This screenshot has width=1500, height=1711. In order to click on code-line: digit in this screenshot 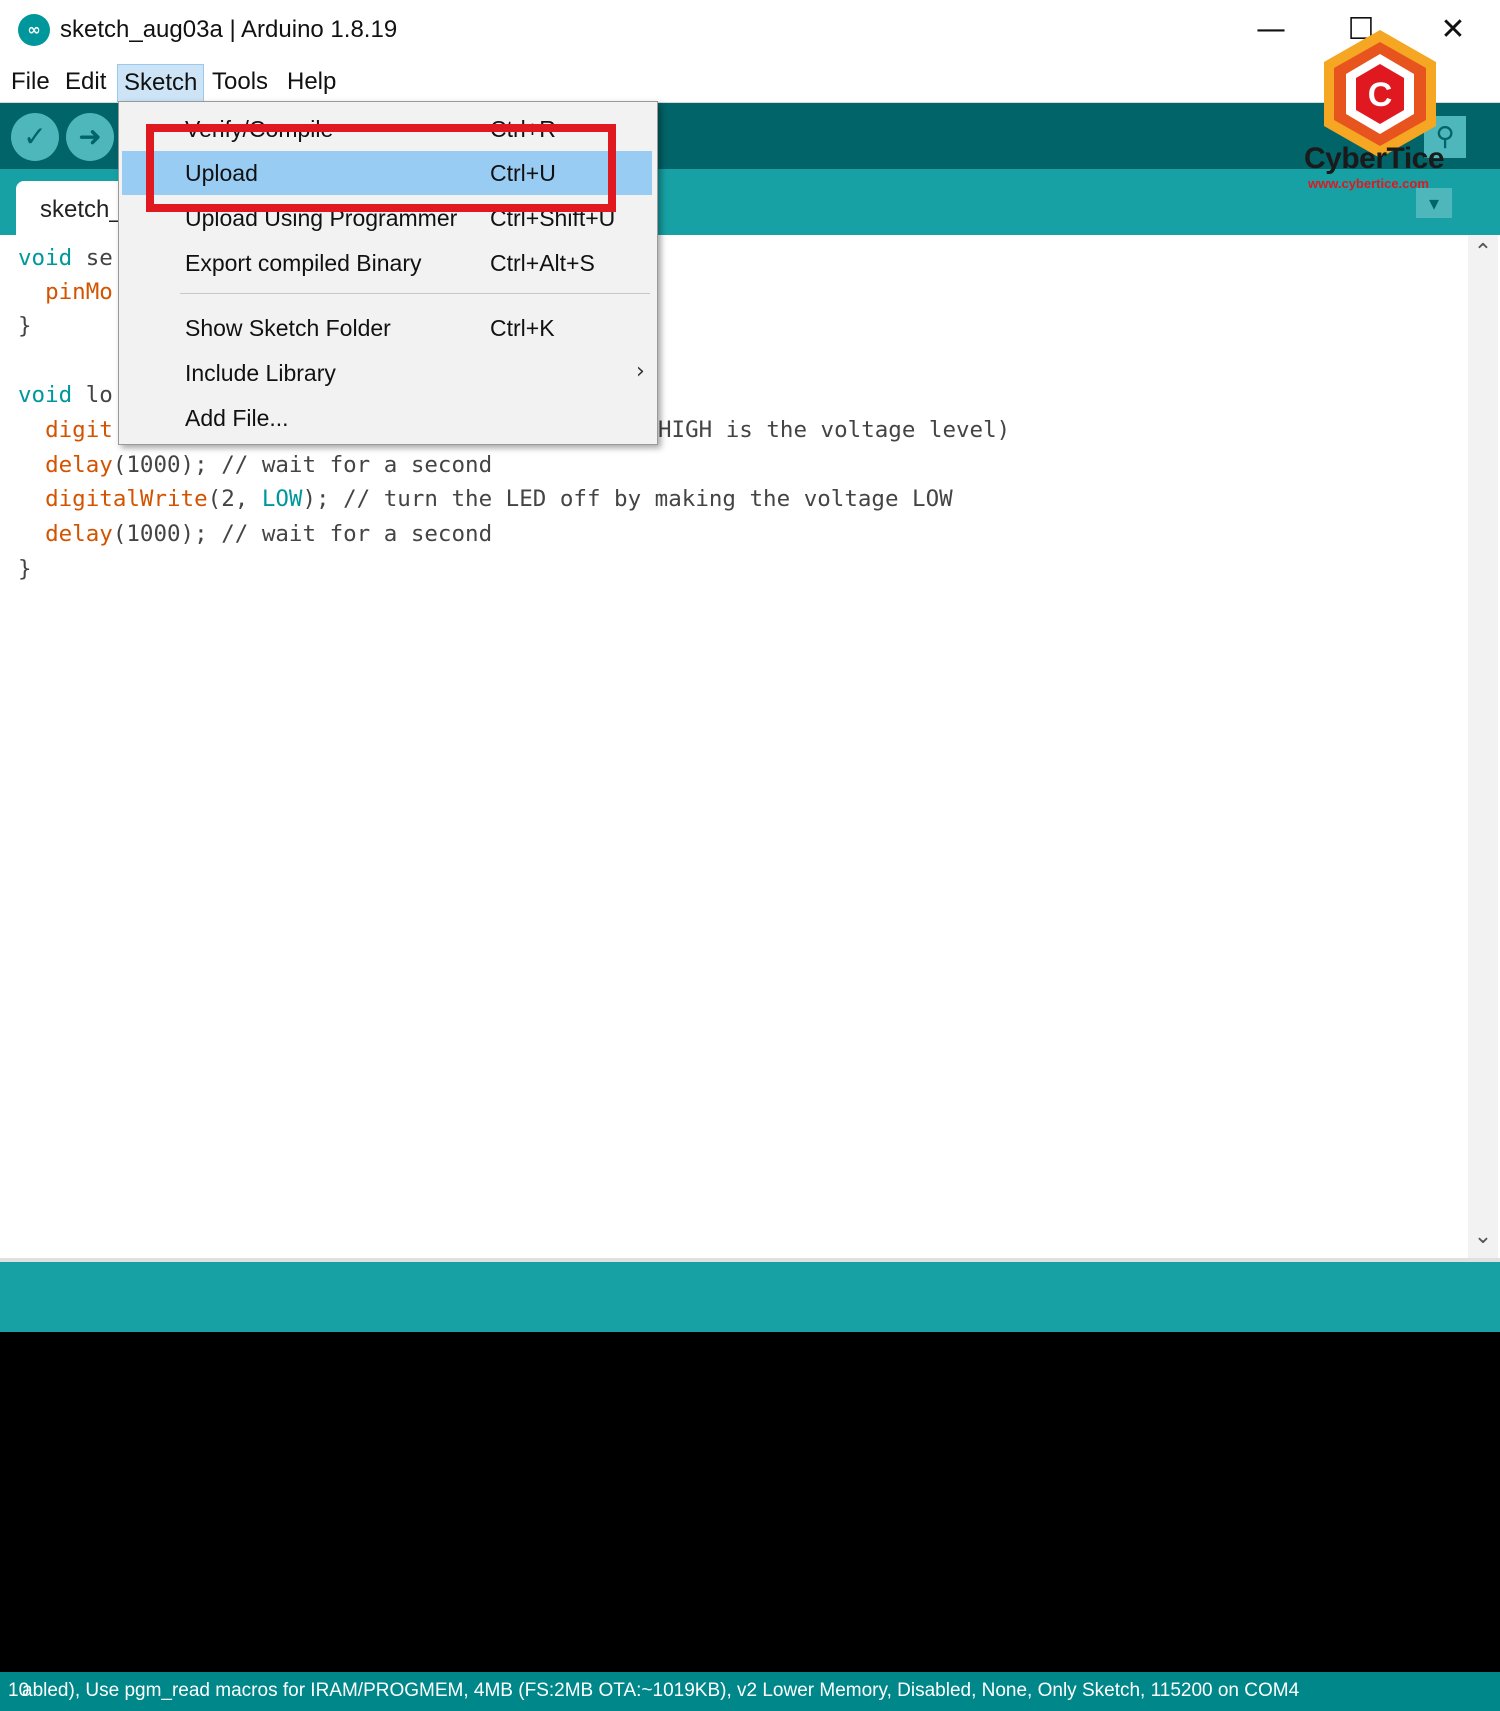, I will do `click(79, 430)`.